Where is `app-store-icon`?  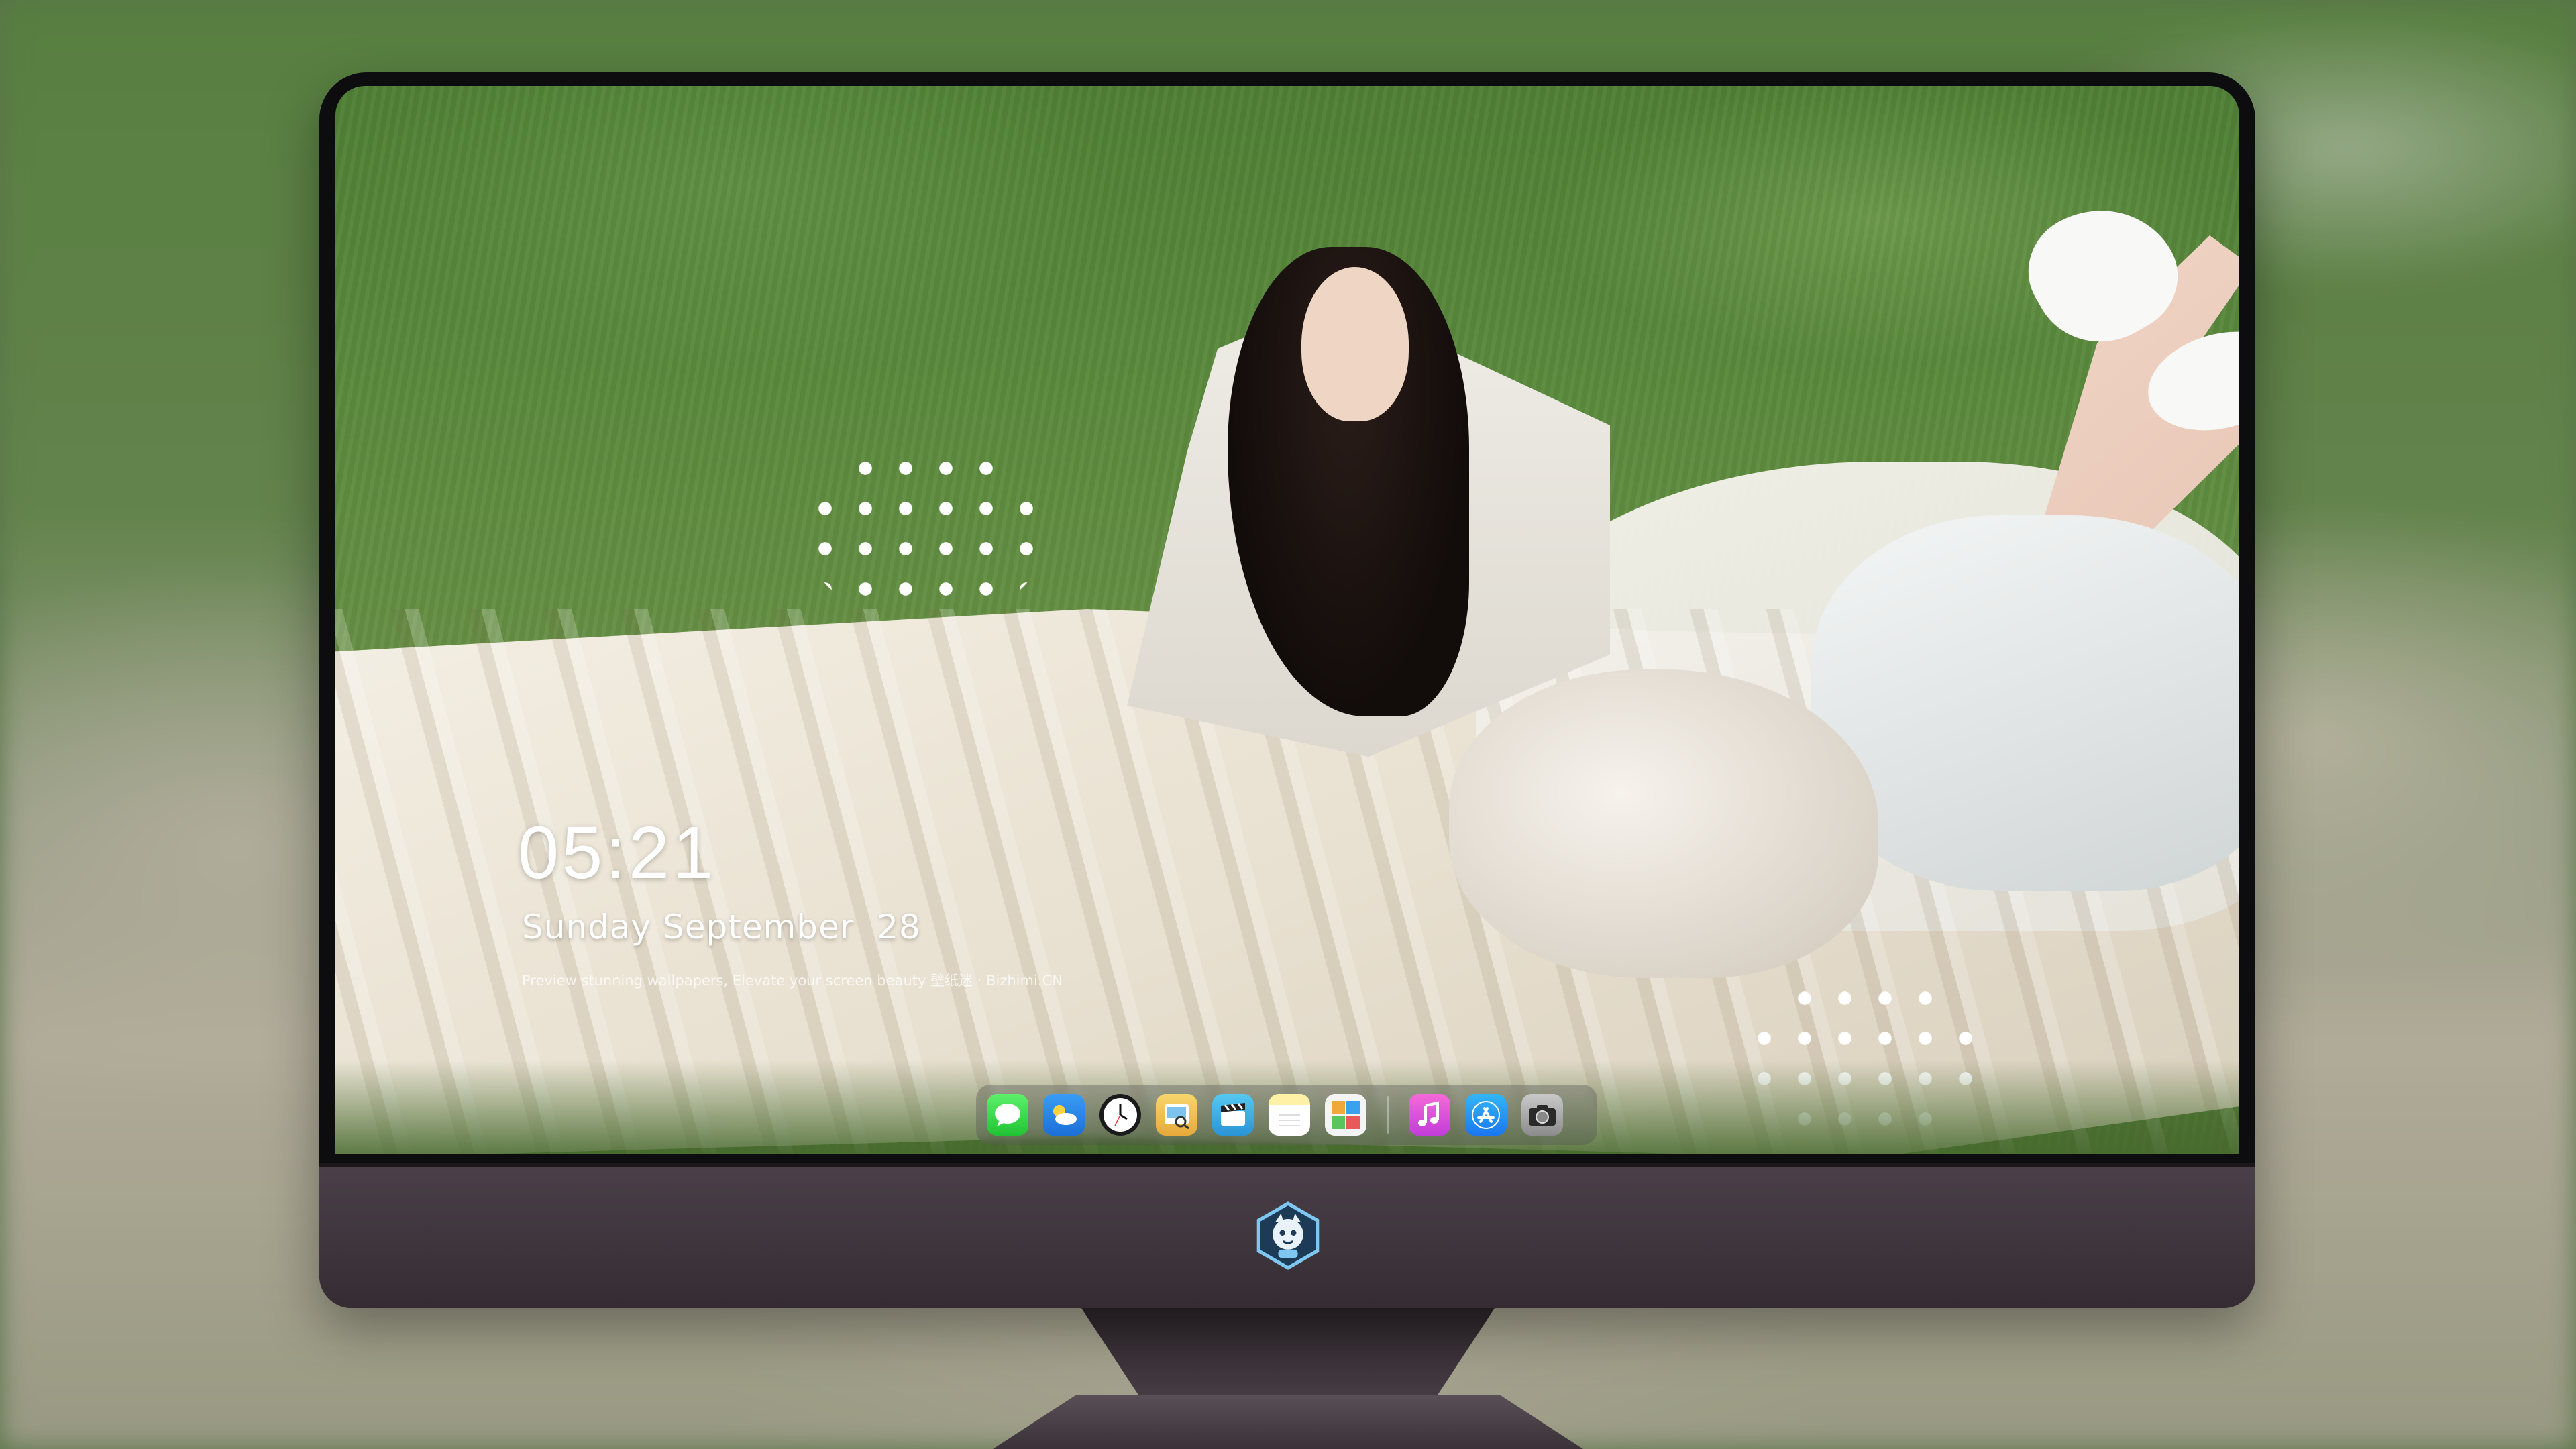 app-store-icon is located at coordinates (1486, 1115).